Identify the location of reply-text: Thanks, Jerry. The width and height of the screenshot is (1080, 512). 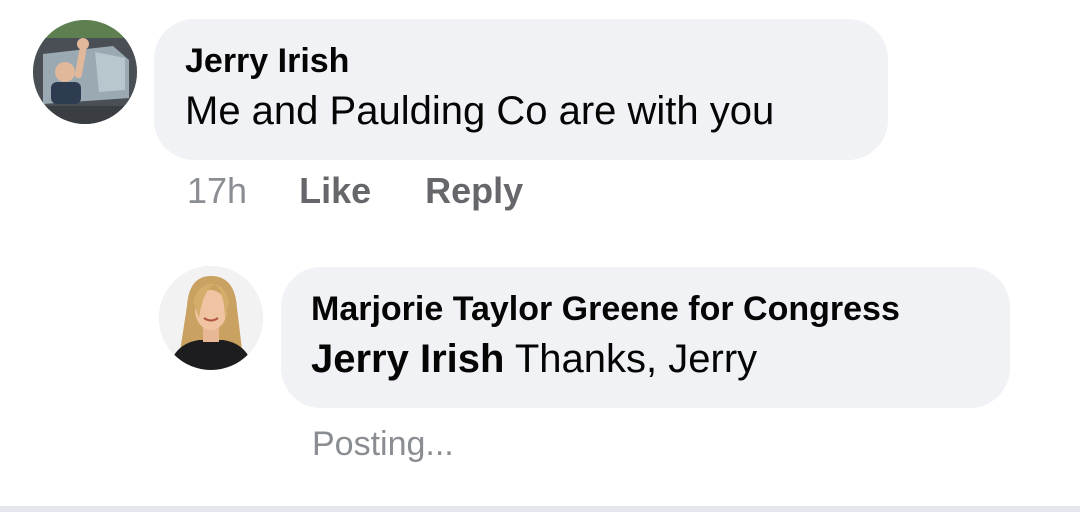
(631, 359).